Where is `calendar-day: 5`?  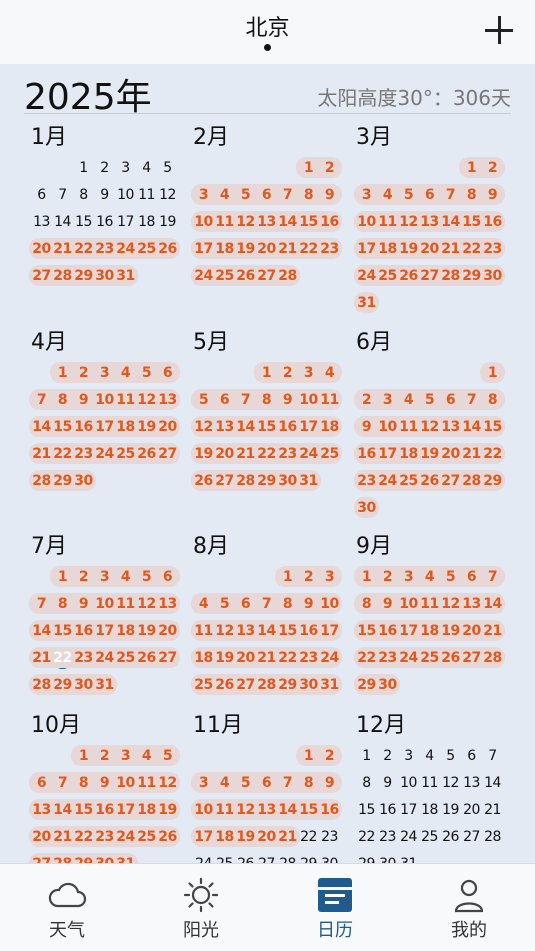
calendar-day: 5 is located at coordinates (450, 577).